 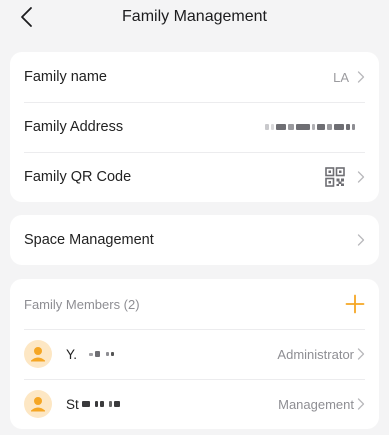 I want to click on member-row: St Management, so click(x=194, y=404).